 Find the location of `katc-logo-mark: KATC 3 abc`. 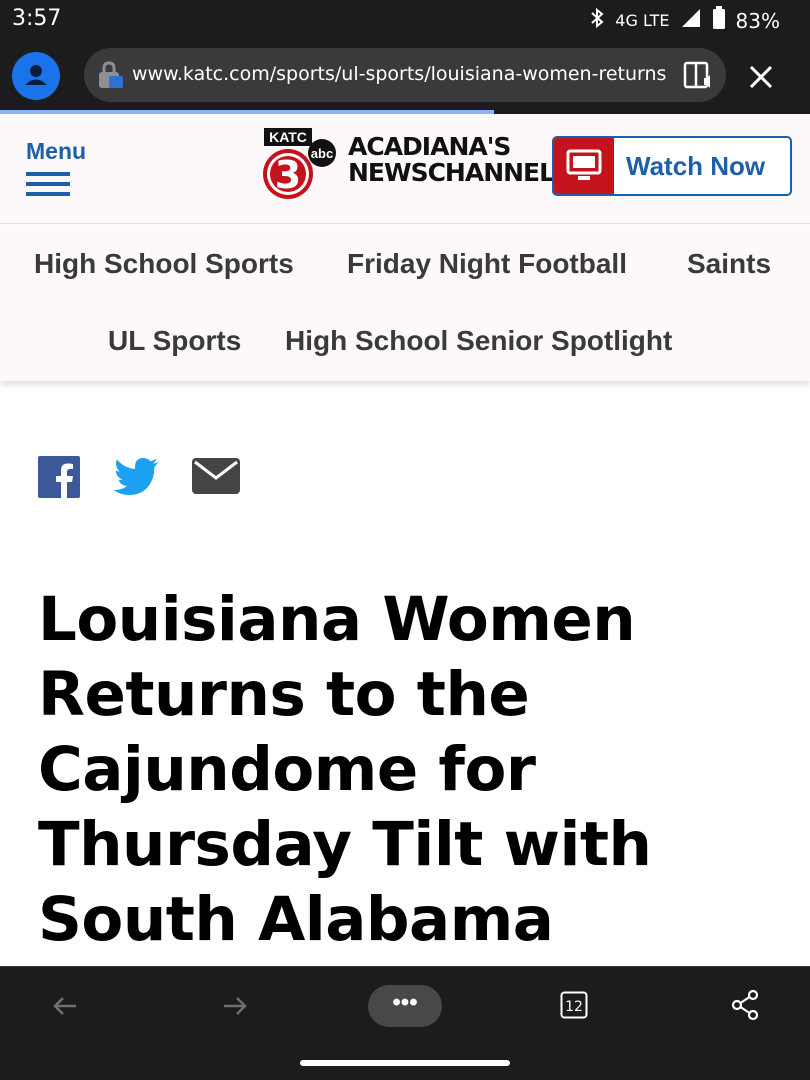

katc-logo-mark: KATC 3 abc is located at coordinates (299, 163).